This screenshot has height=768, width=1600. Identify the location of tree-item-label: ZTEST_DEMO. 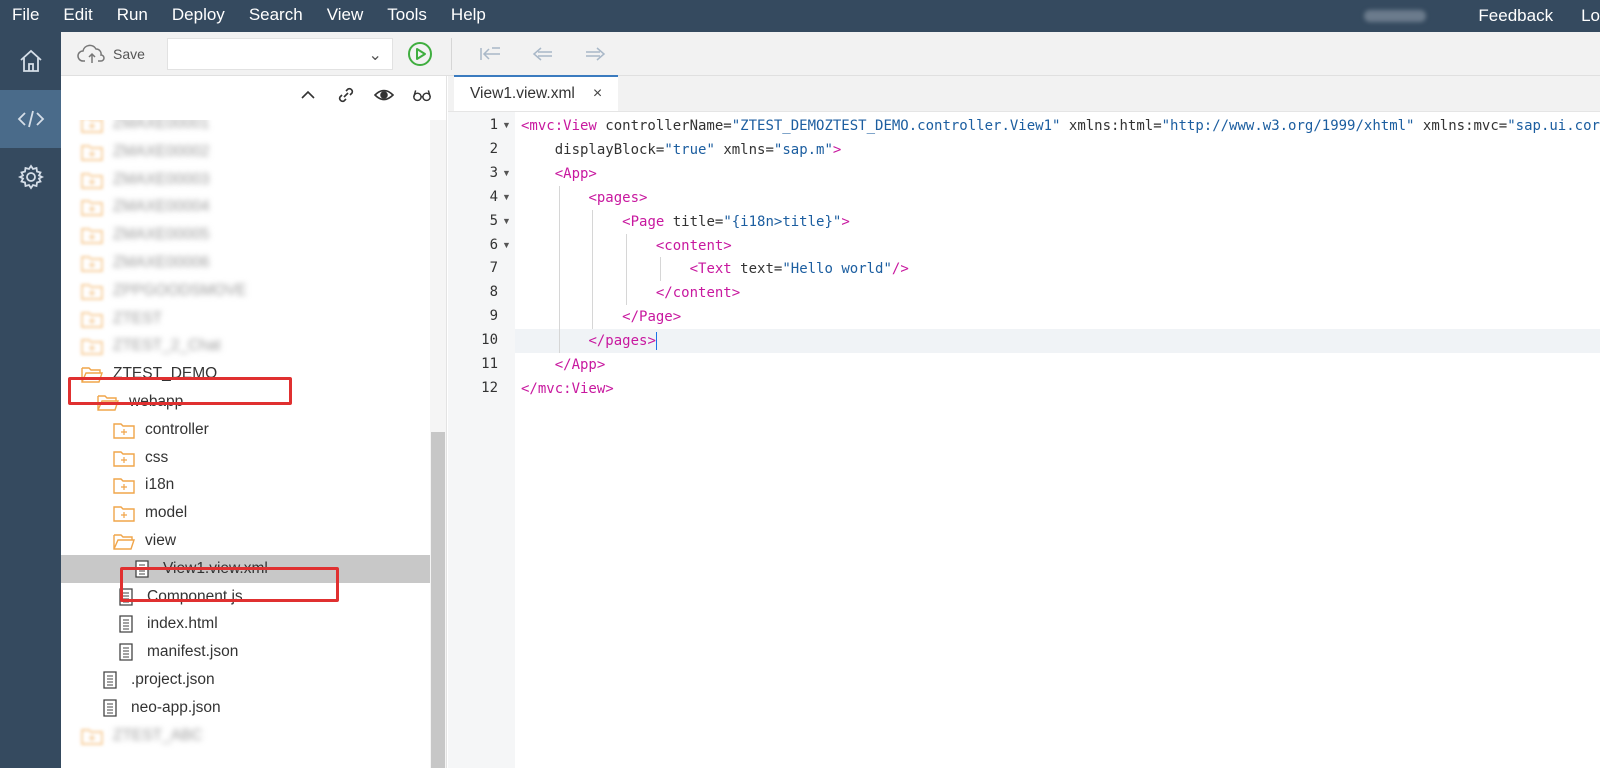
(165, 374).